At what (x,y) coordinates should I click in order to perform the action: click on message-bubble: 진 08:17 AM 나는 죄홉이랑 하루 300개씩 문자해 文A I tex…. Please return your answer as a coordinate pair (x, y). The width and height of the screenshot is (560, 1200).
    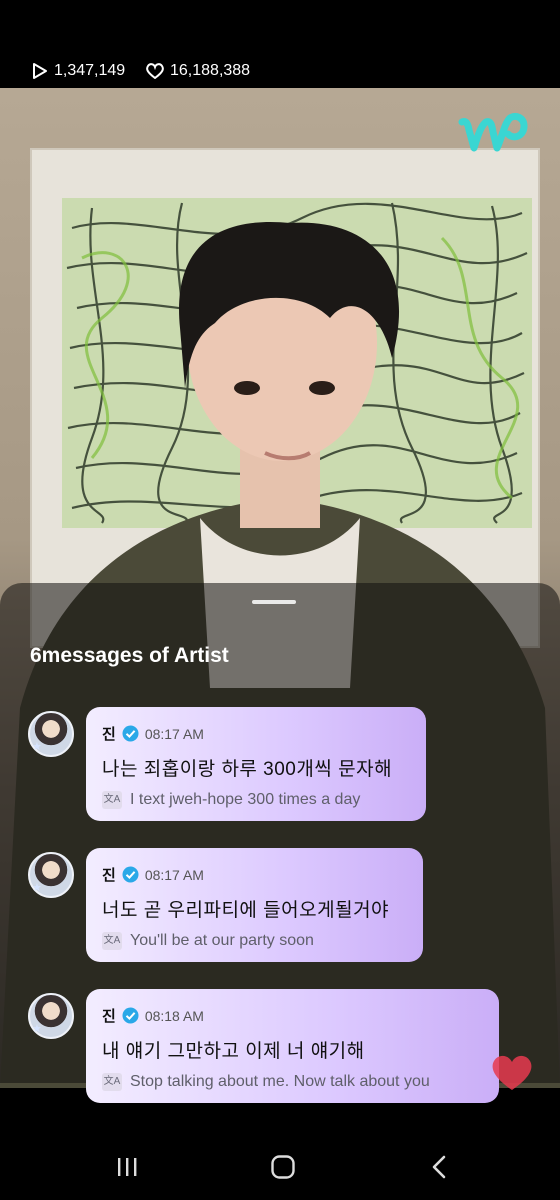
    Looking at the image, I should click on (256, 764).